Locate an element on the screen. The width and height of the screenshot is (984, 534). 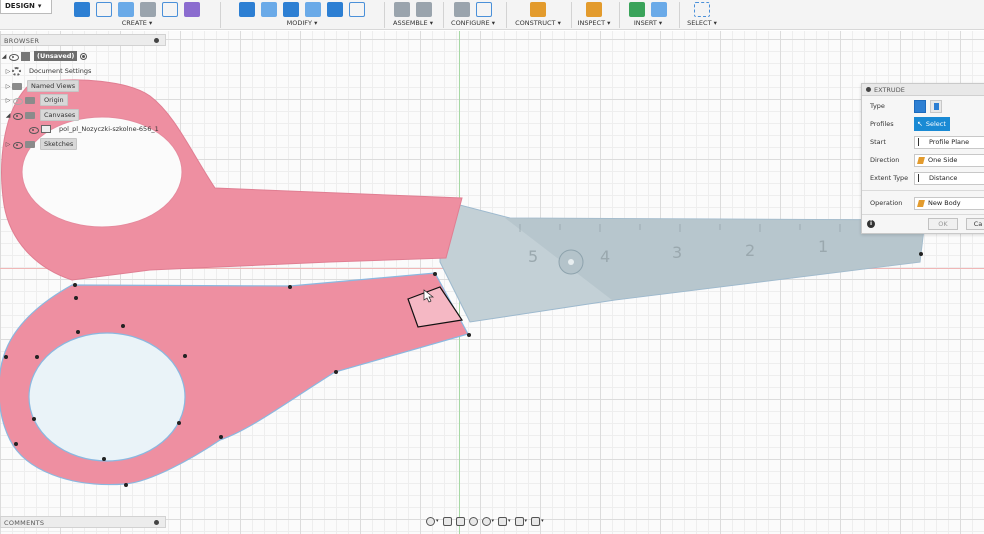
navigation-bar: ▾ ▾ ▾ ▾ ▾ is located at coordinates (497, 521).